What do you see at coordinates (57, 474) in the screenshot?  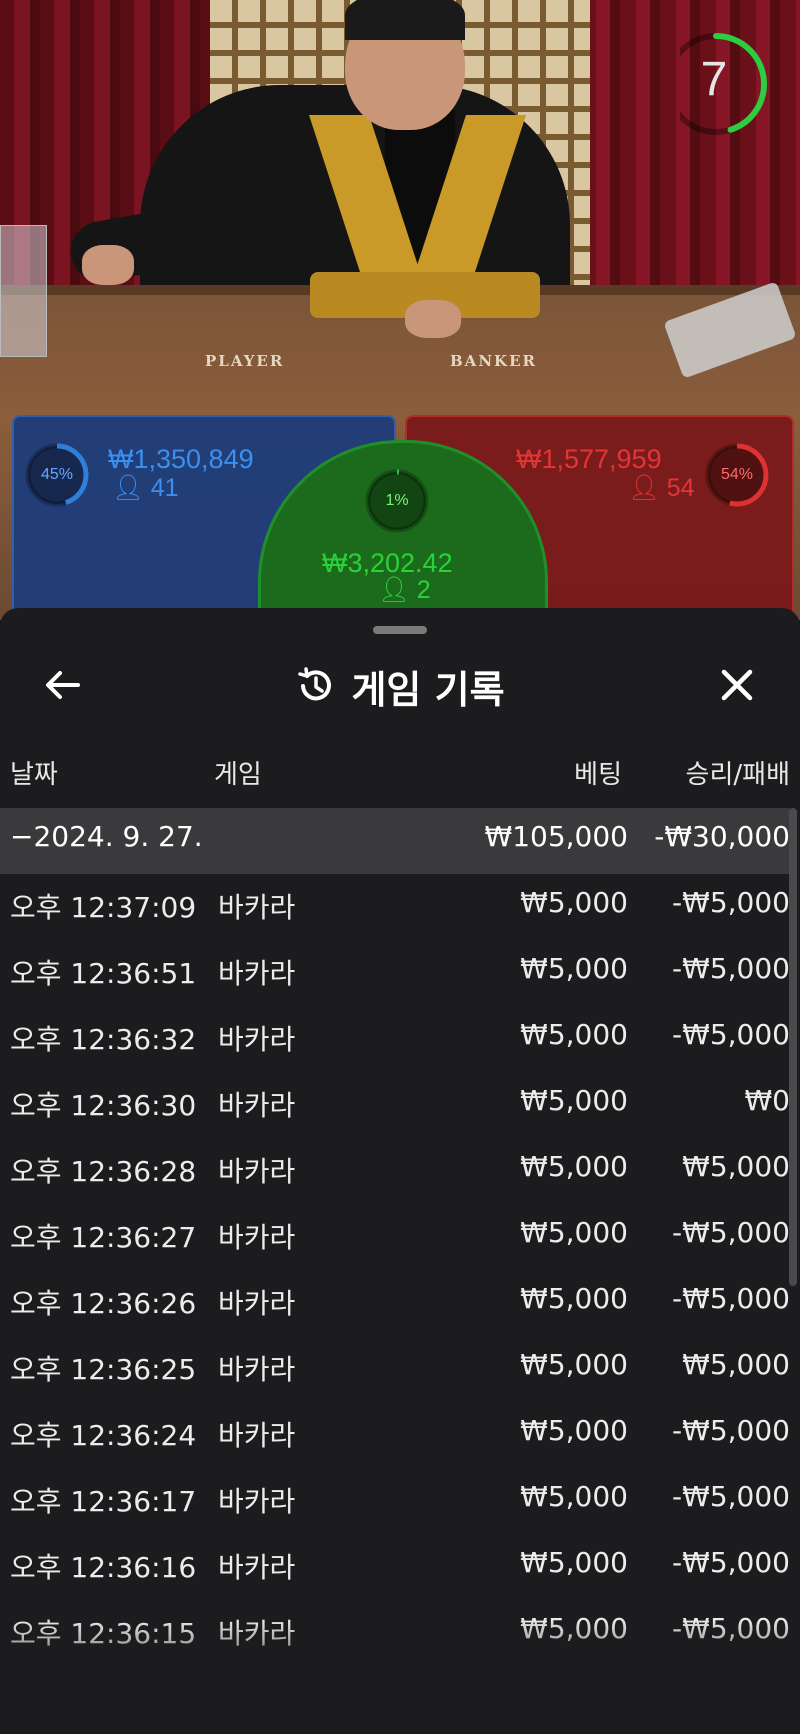 I see `player-percent: 45%` at bounding box center [57, 474].